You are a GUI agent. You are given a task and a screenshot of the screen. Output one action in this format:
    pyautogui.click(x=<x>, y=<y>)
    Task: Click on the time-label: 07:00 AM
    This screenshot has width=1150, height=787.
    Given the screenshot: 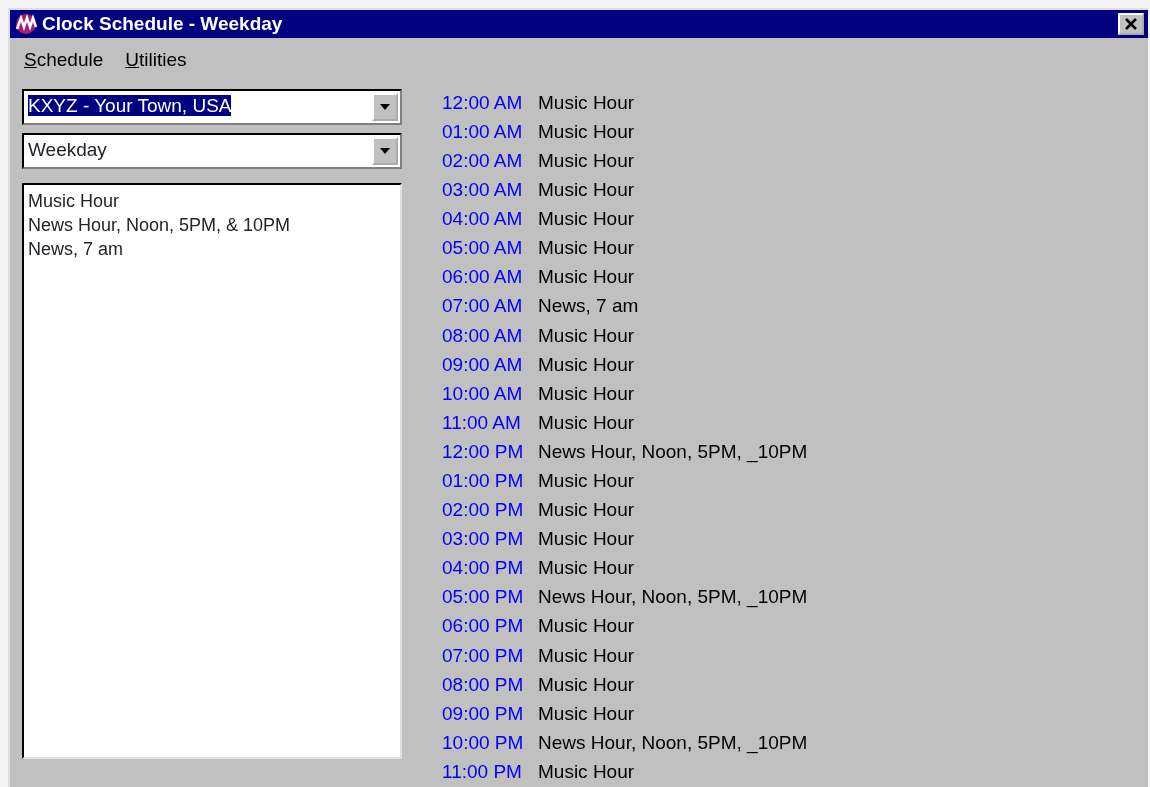 What is the action you would take?
    pyautogui.click(x=483, y=306)
    